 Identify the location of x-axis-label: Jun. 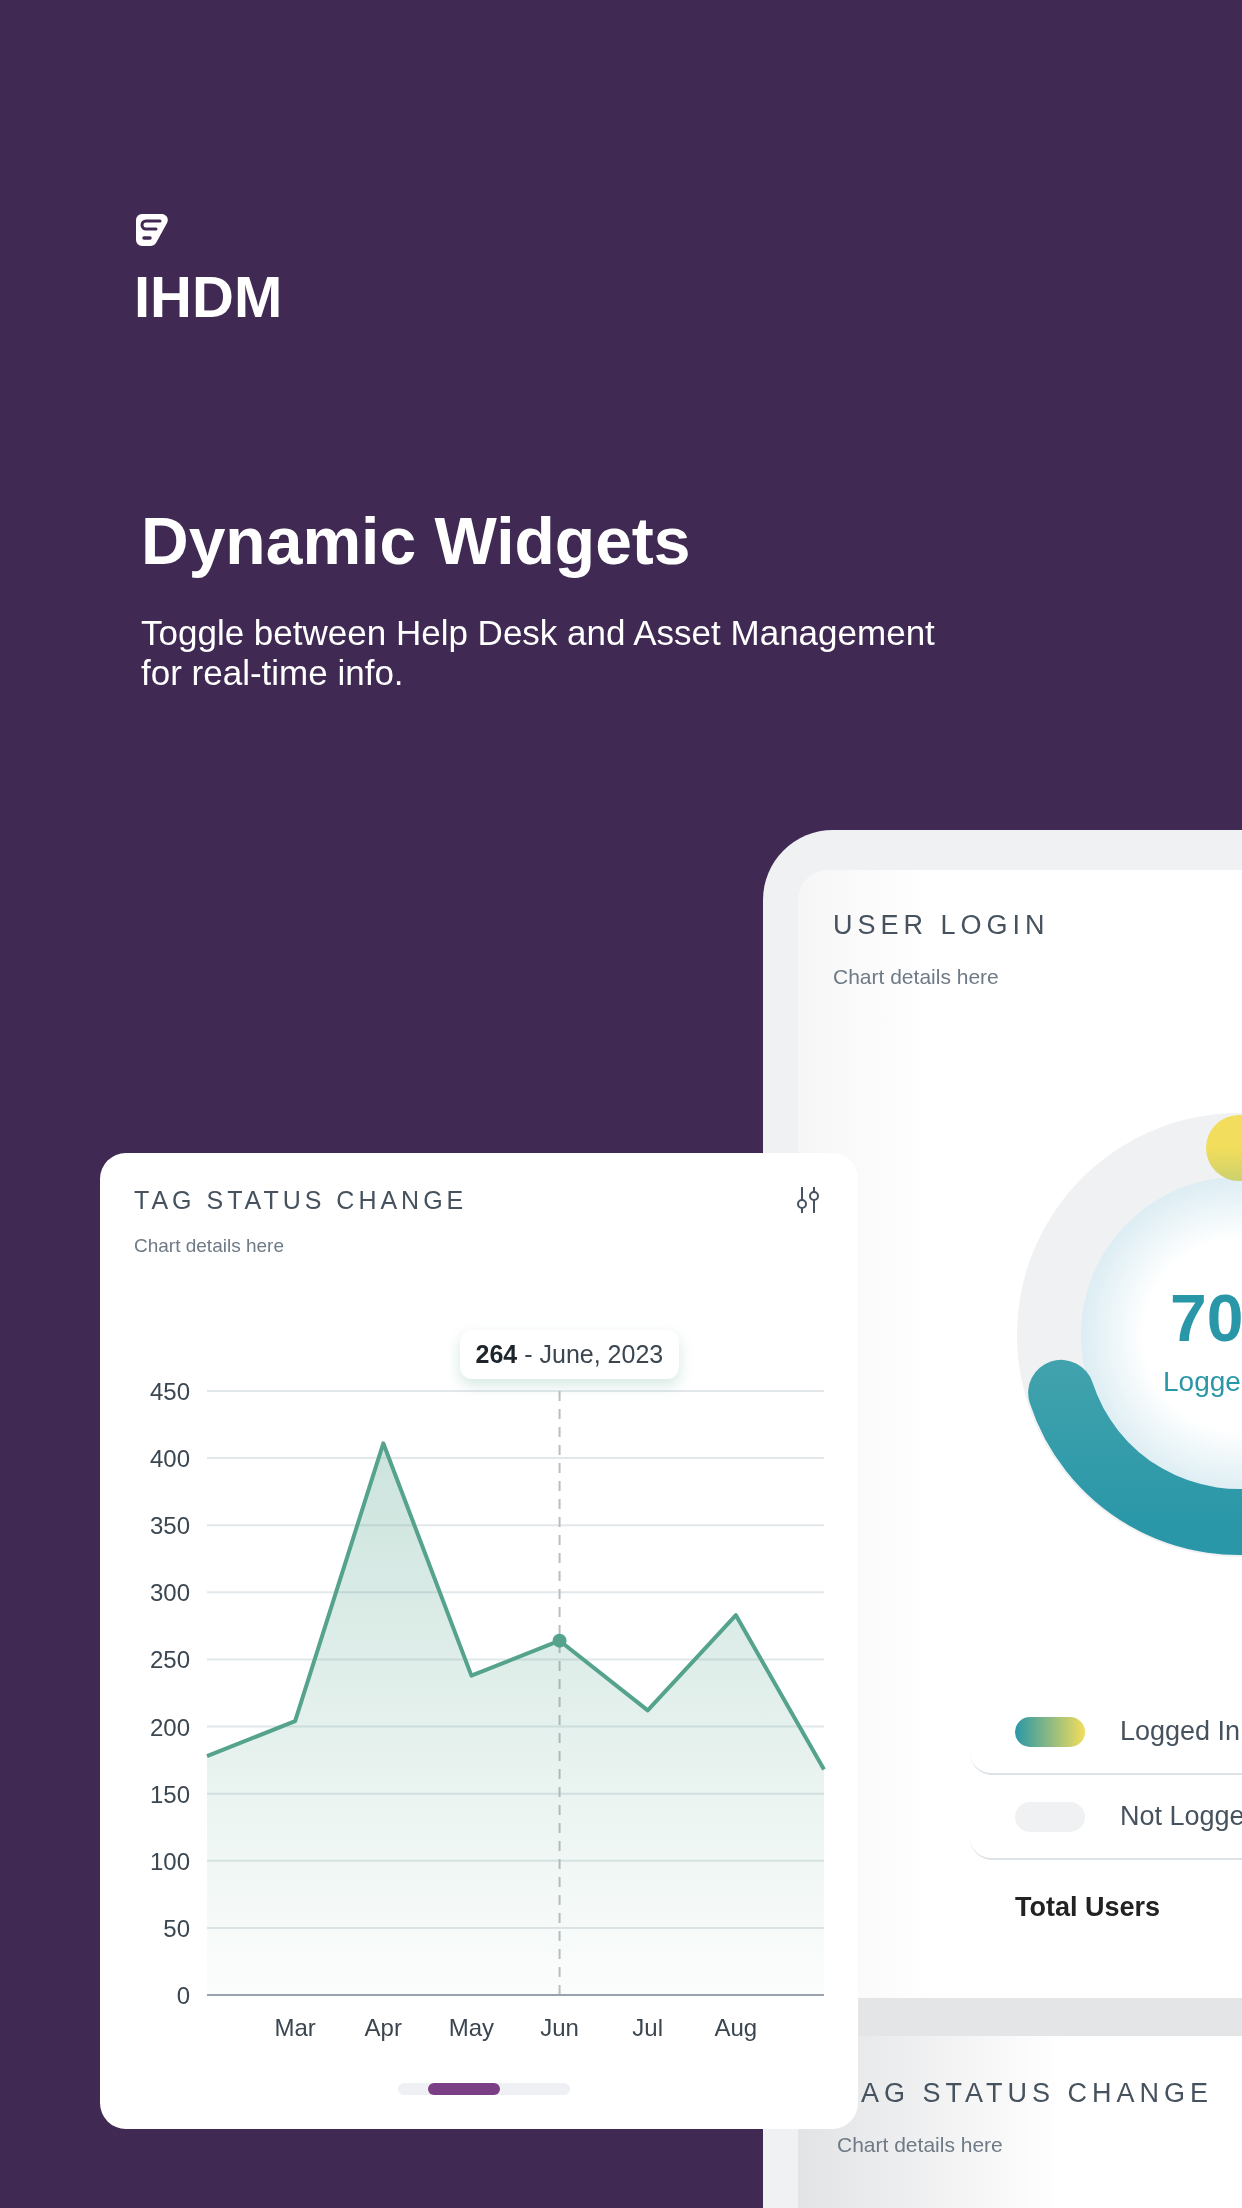
(559, 2027).